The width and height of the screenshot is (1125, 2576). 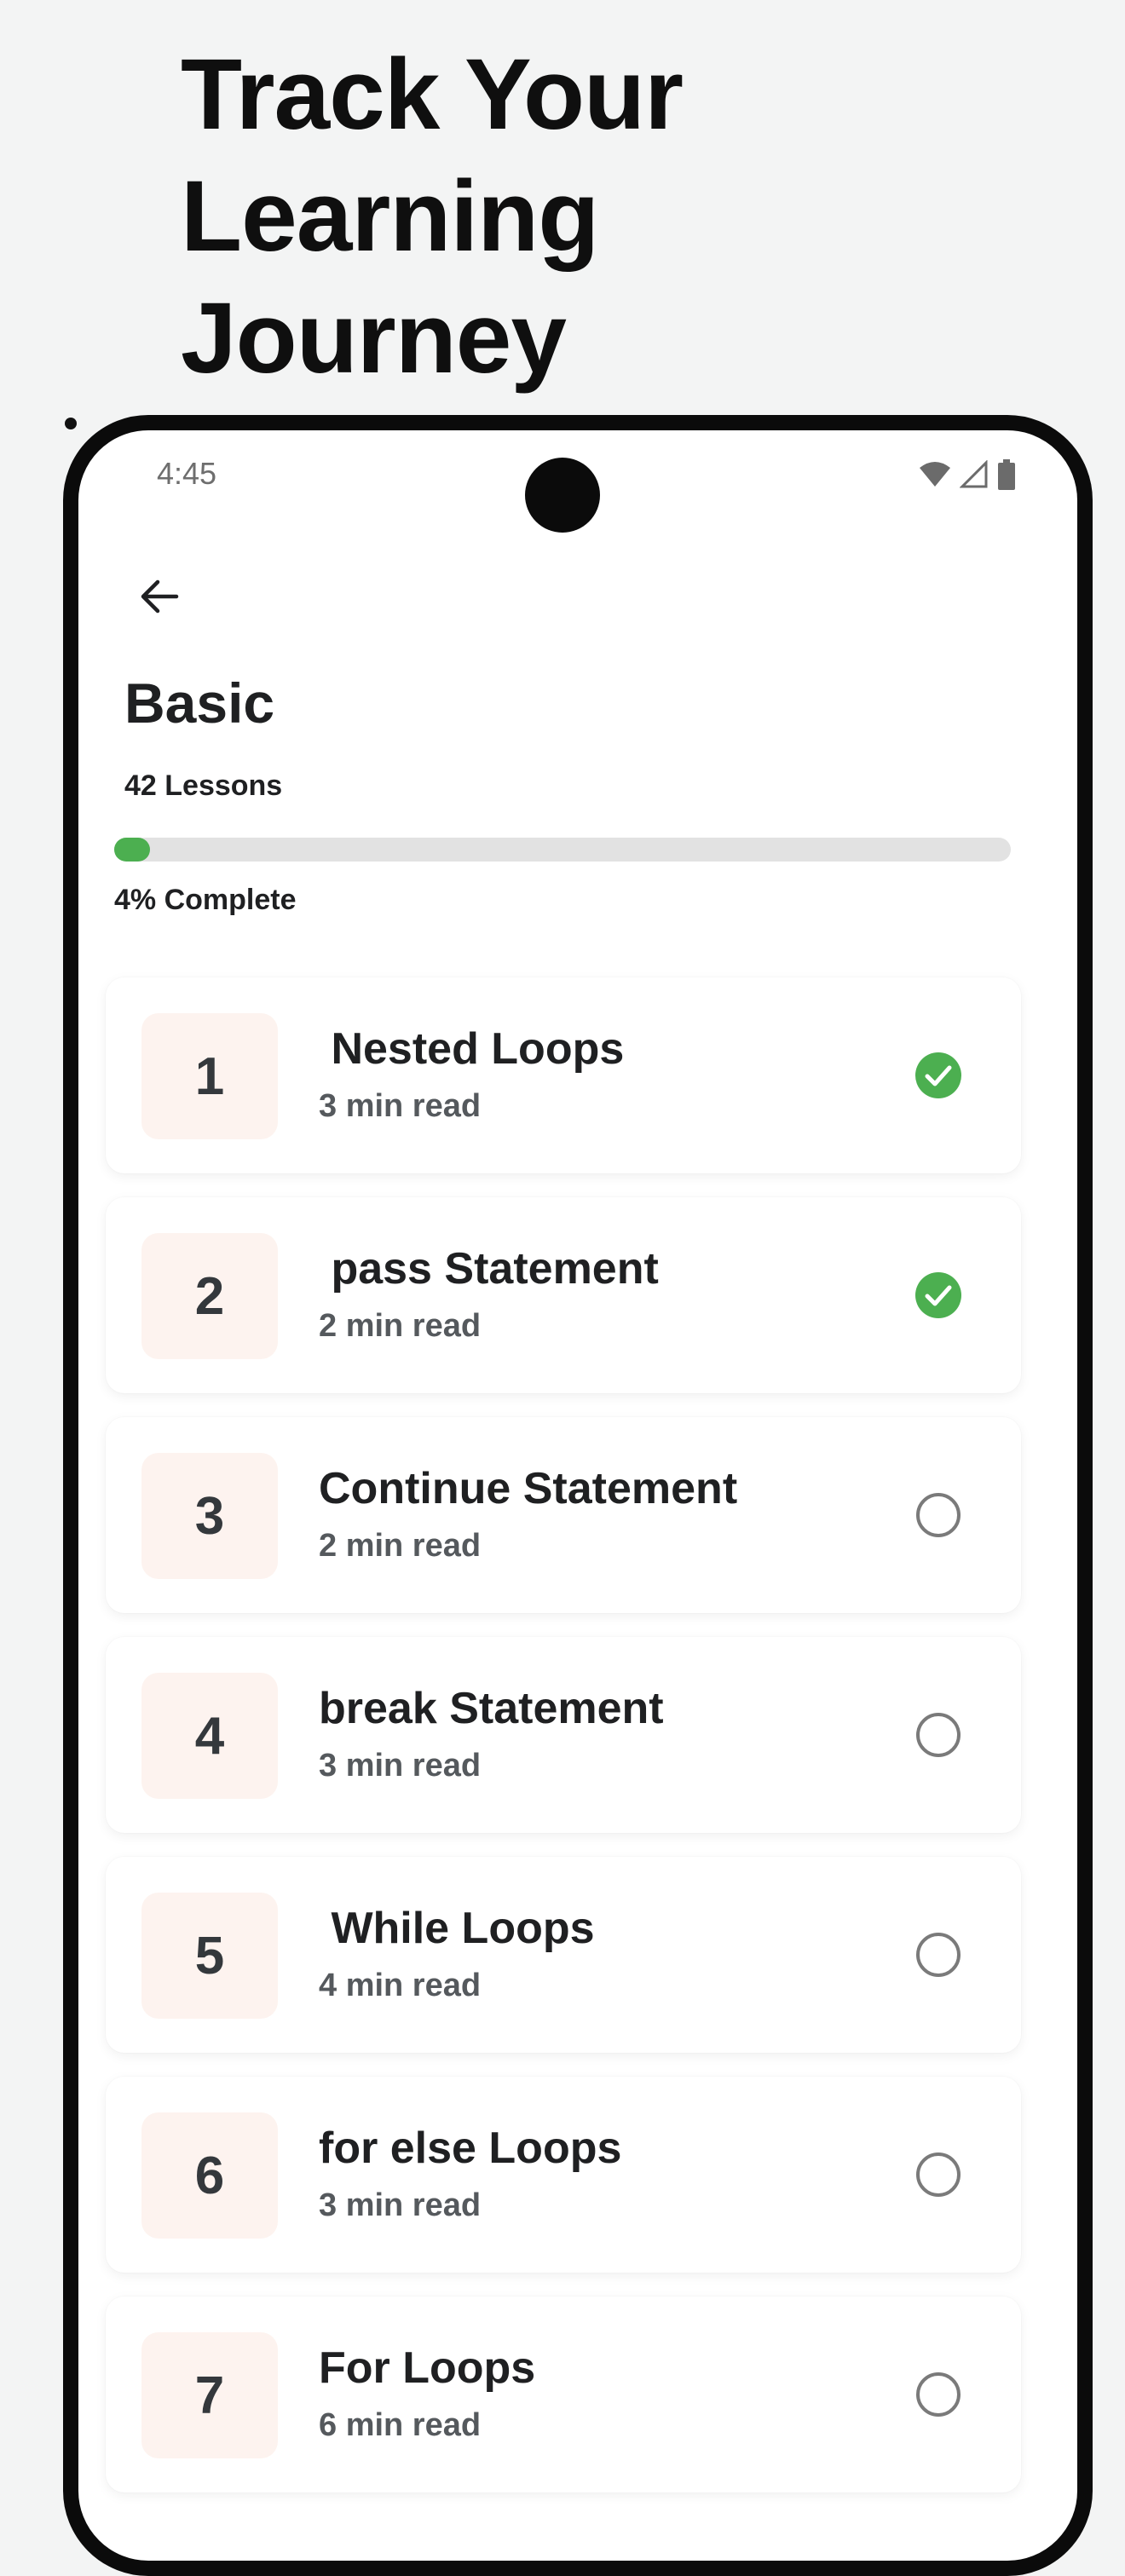 What do you see at coordinates (563, 1955) in the screenshot?
I see `lesson-card: 5 While Loops 4 min read` at bounding box center [563, 1955].